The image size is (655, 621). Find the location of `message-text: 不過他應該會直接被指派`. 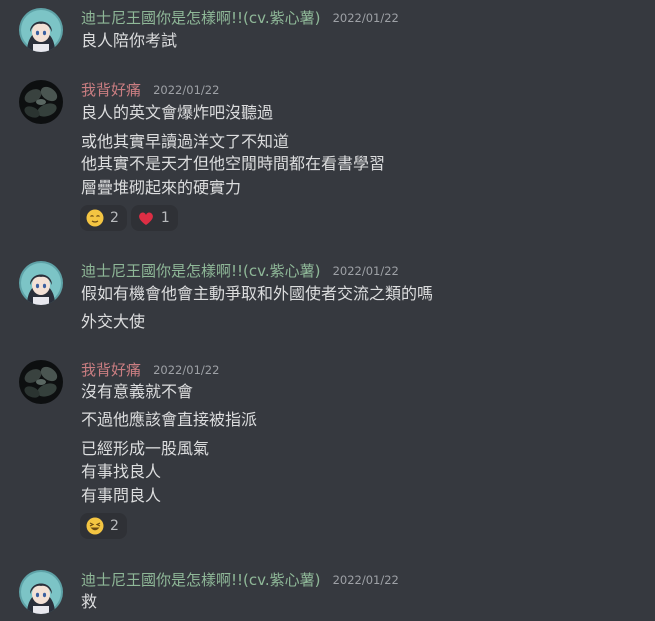

message-text: 不過他應該會直接被指派 is located at coordinates (169, 419).